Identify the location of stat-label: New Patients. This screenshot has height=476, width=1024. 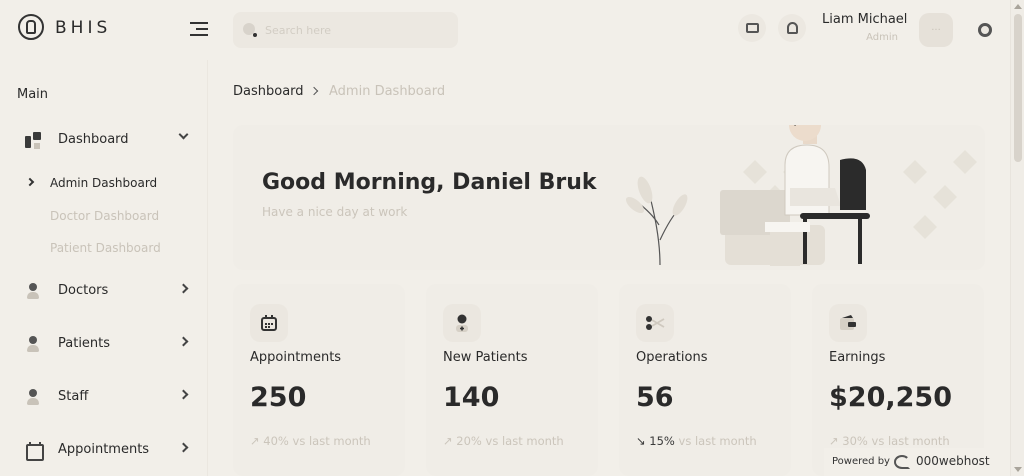
(485, 357).